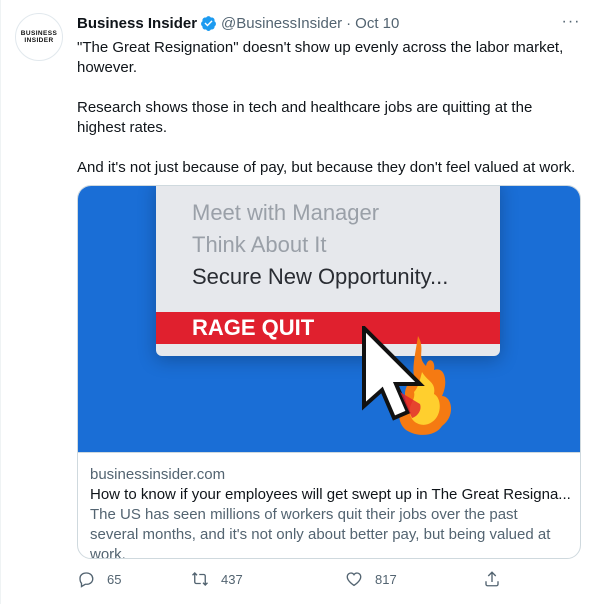  I want to click on share-button, so click(498, 579).